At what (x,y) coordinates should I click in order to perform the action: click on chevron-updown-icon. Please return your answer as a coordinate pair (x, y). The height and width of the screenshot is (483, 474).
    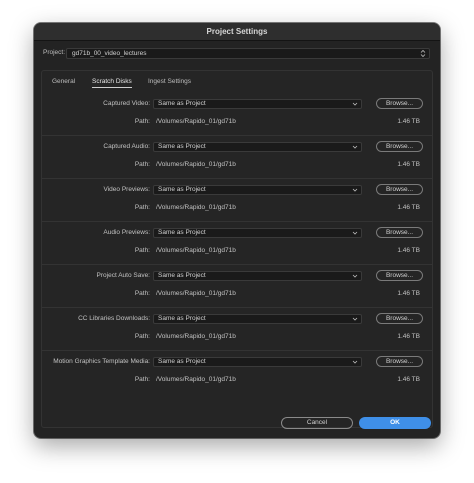
    Looking at the image, I should click on (423, 53).